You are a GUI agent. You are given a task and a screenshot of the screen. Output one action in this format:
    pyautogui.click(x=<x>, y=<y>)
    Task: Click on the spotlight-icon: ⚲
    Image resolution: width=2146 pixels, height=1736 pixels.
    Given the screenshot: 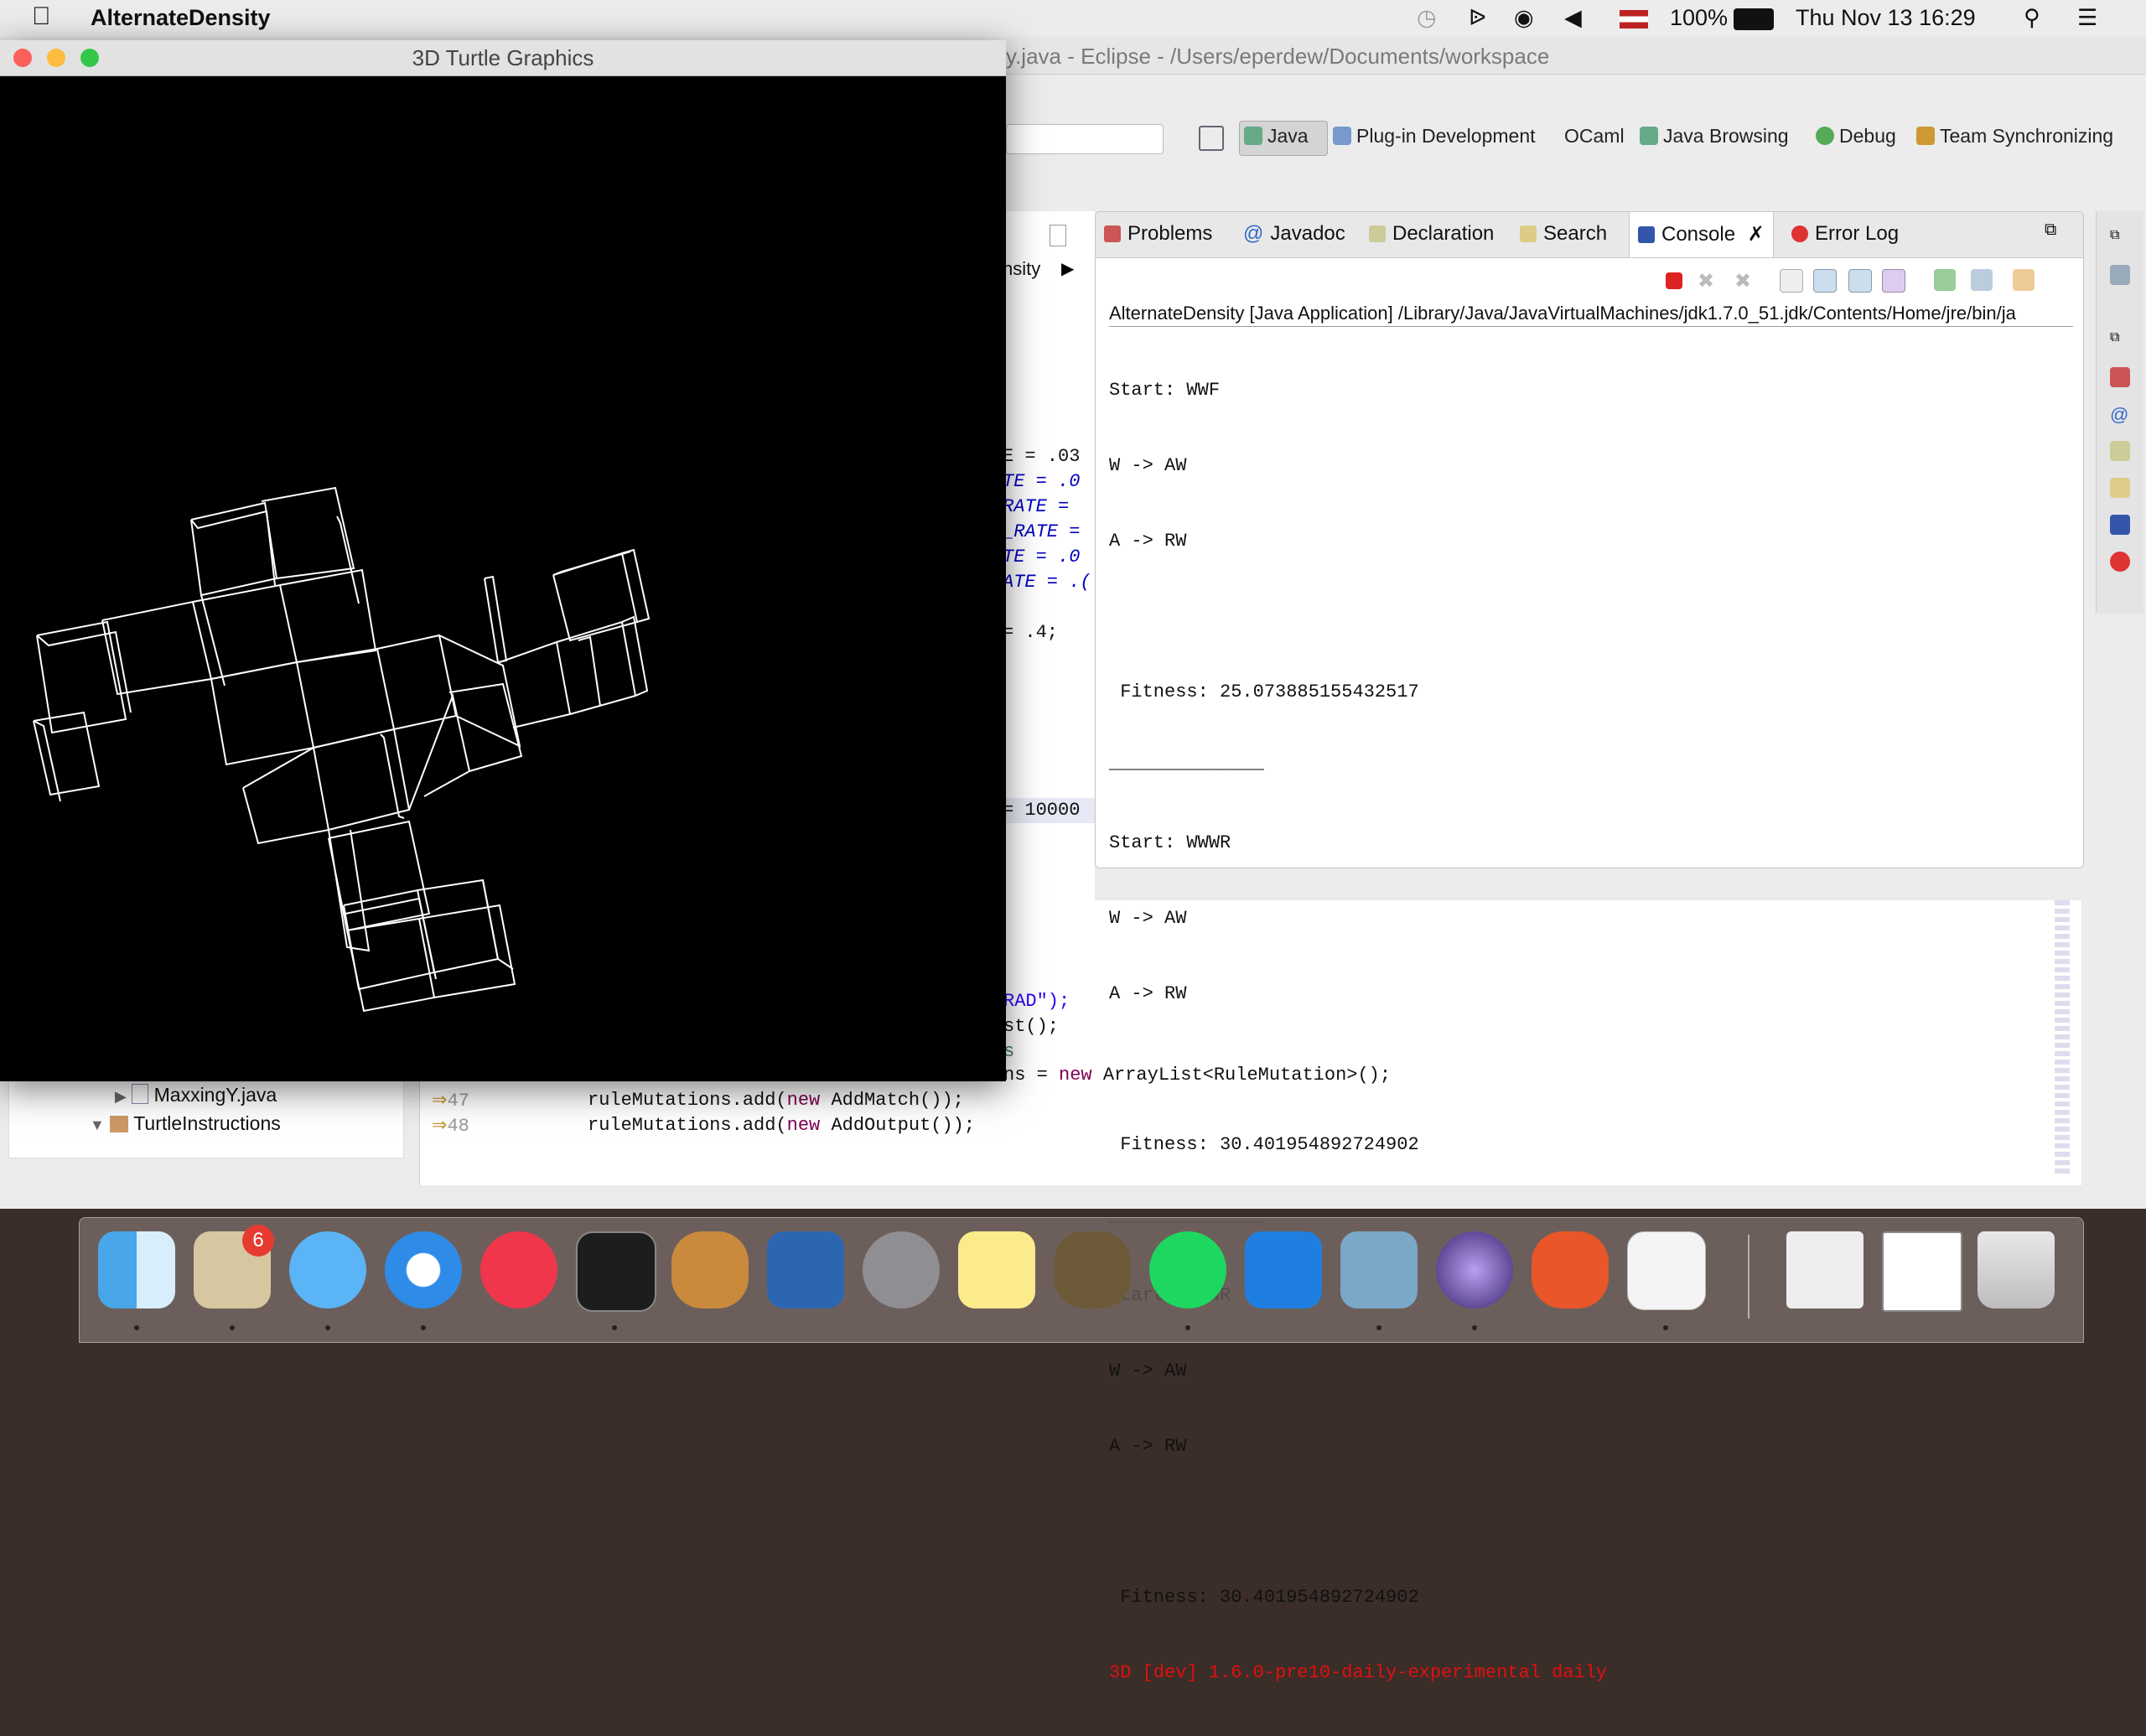 What is the action you would take?
    pyautogui.click(x=2032, y=18)
    